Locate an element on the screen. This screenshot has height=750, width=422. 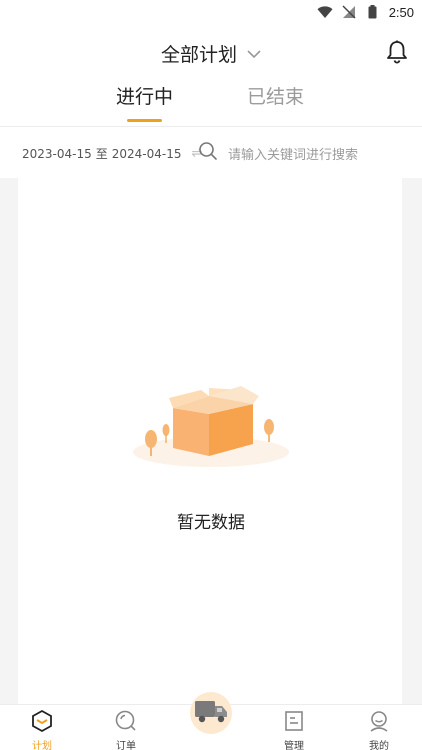
nav-label-plan: 计划 is located at coordinates (42, 745).